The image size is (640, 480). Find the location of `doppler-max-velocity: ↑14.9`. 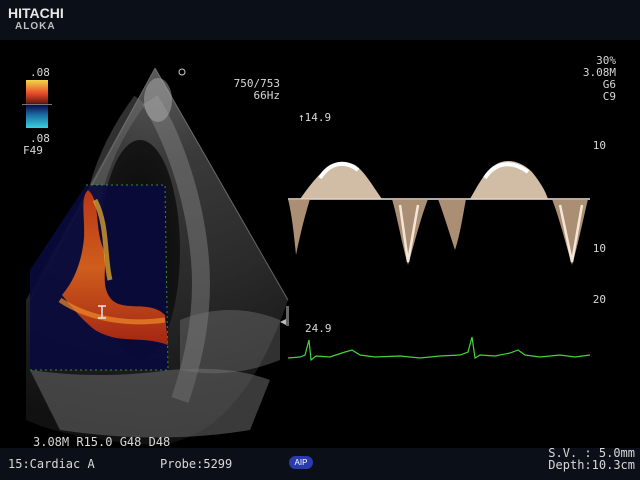

doppler-max-velocity: ↑14.9 is located at coordinates (315, 117).